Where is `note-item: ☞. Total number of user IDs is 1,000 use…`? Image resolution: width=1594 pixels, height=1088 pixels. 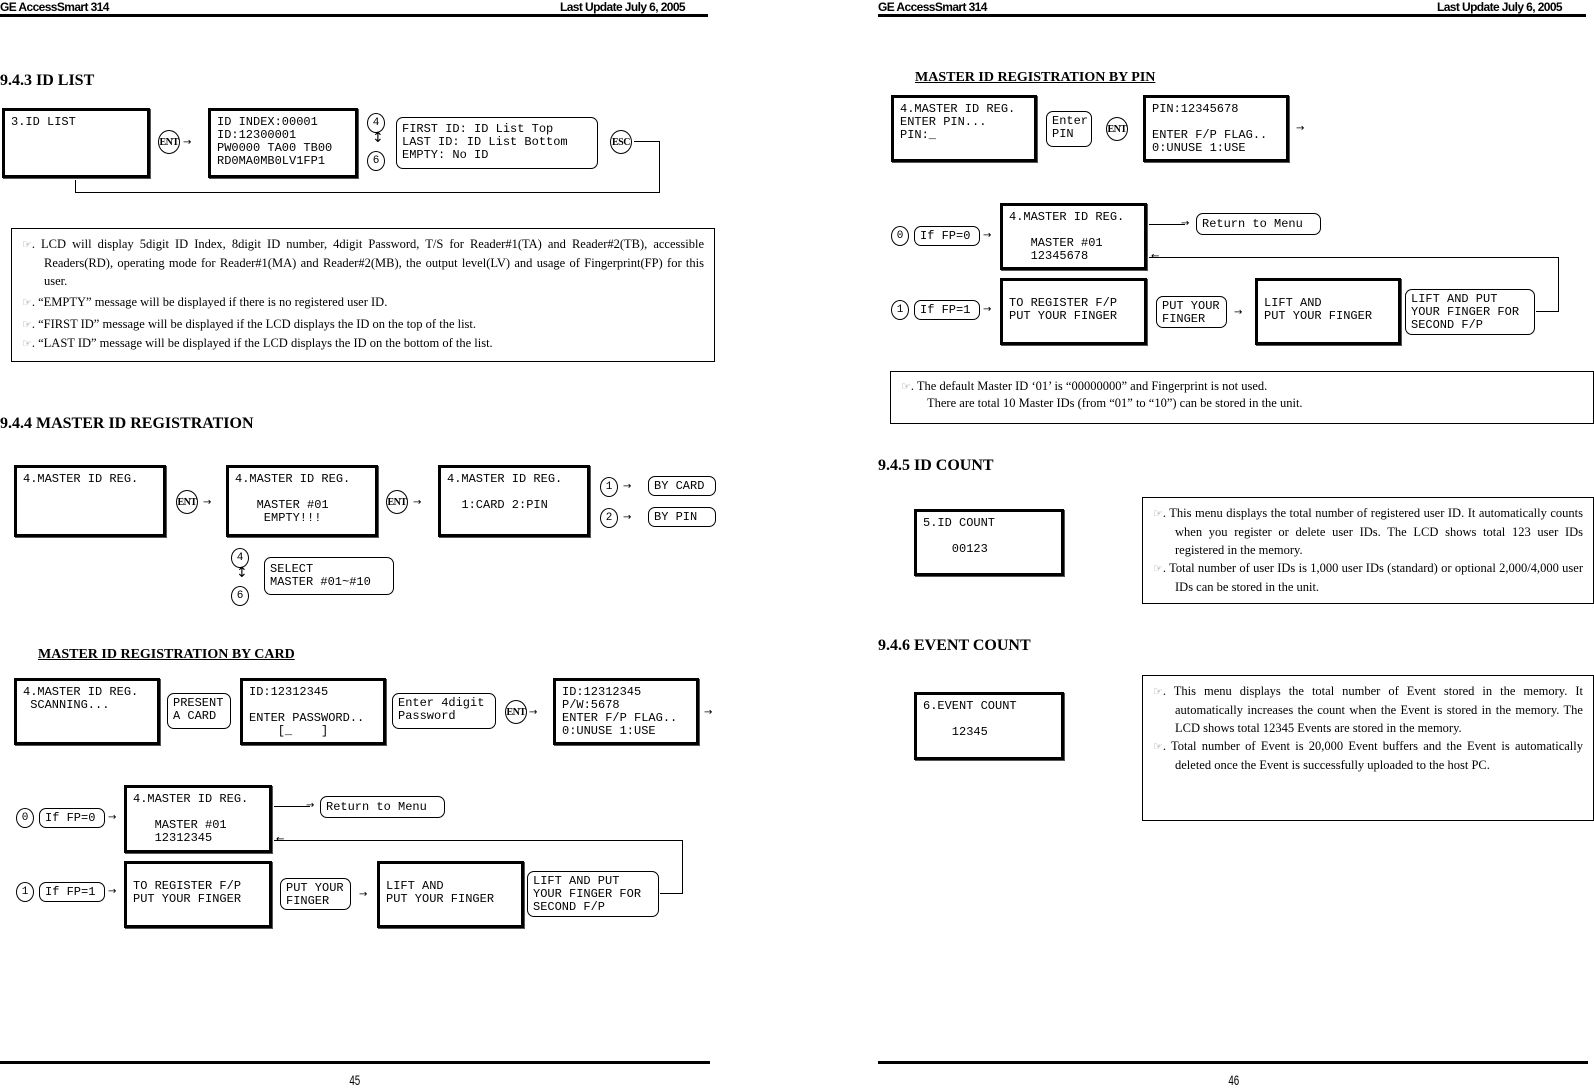 note-item: ☞. Total number of user IDs is 1,000 use… is located at coordinates (1368, 577).